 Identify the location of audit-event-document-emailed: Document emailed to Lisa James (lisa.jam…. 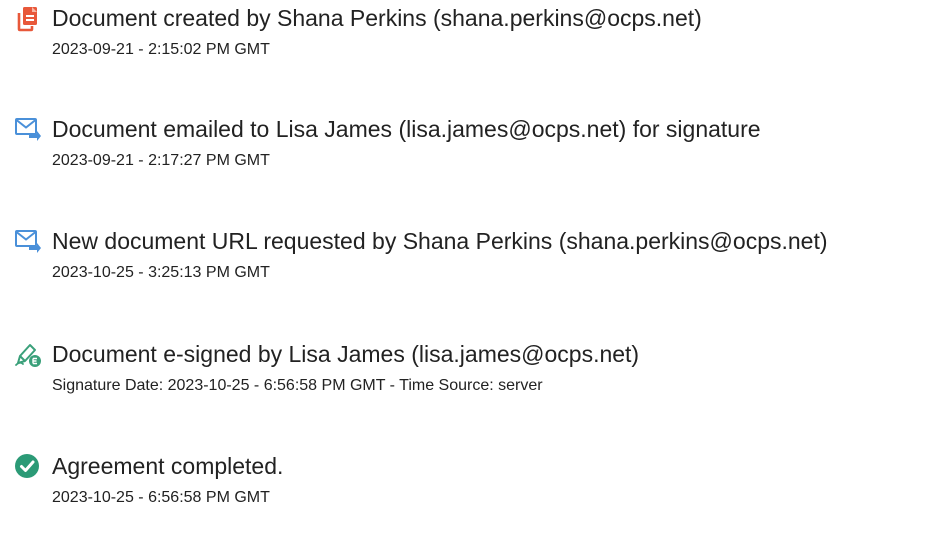
(475, 154).